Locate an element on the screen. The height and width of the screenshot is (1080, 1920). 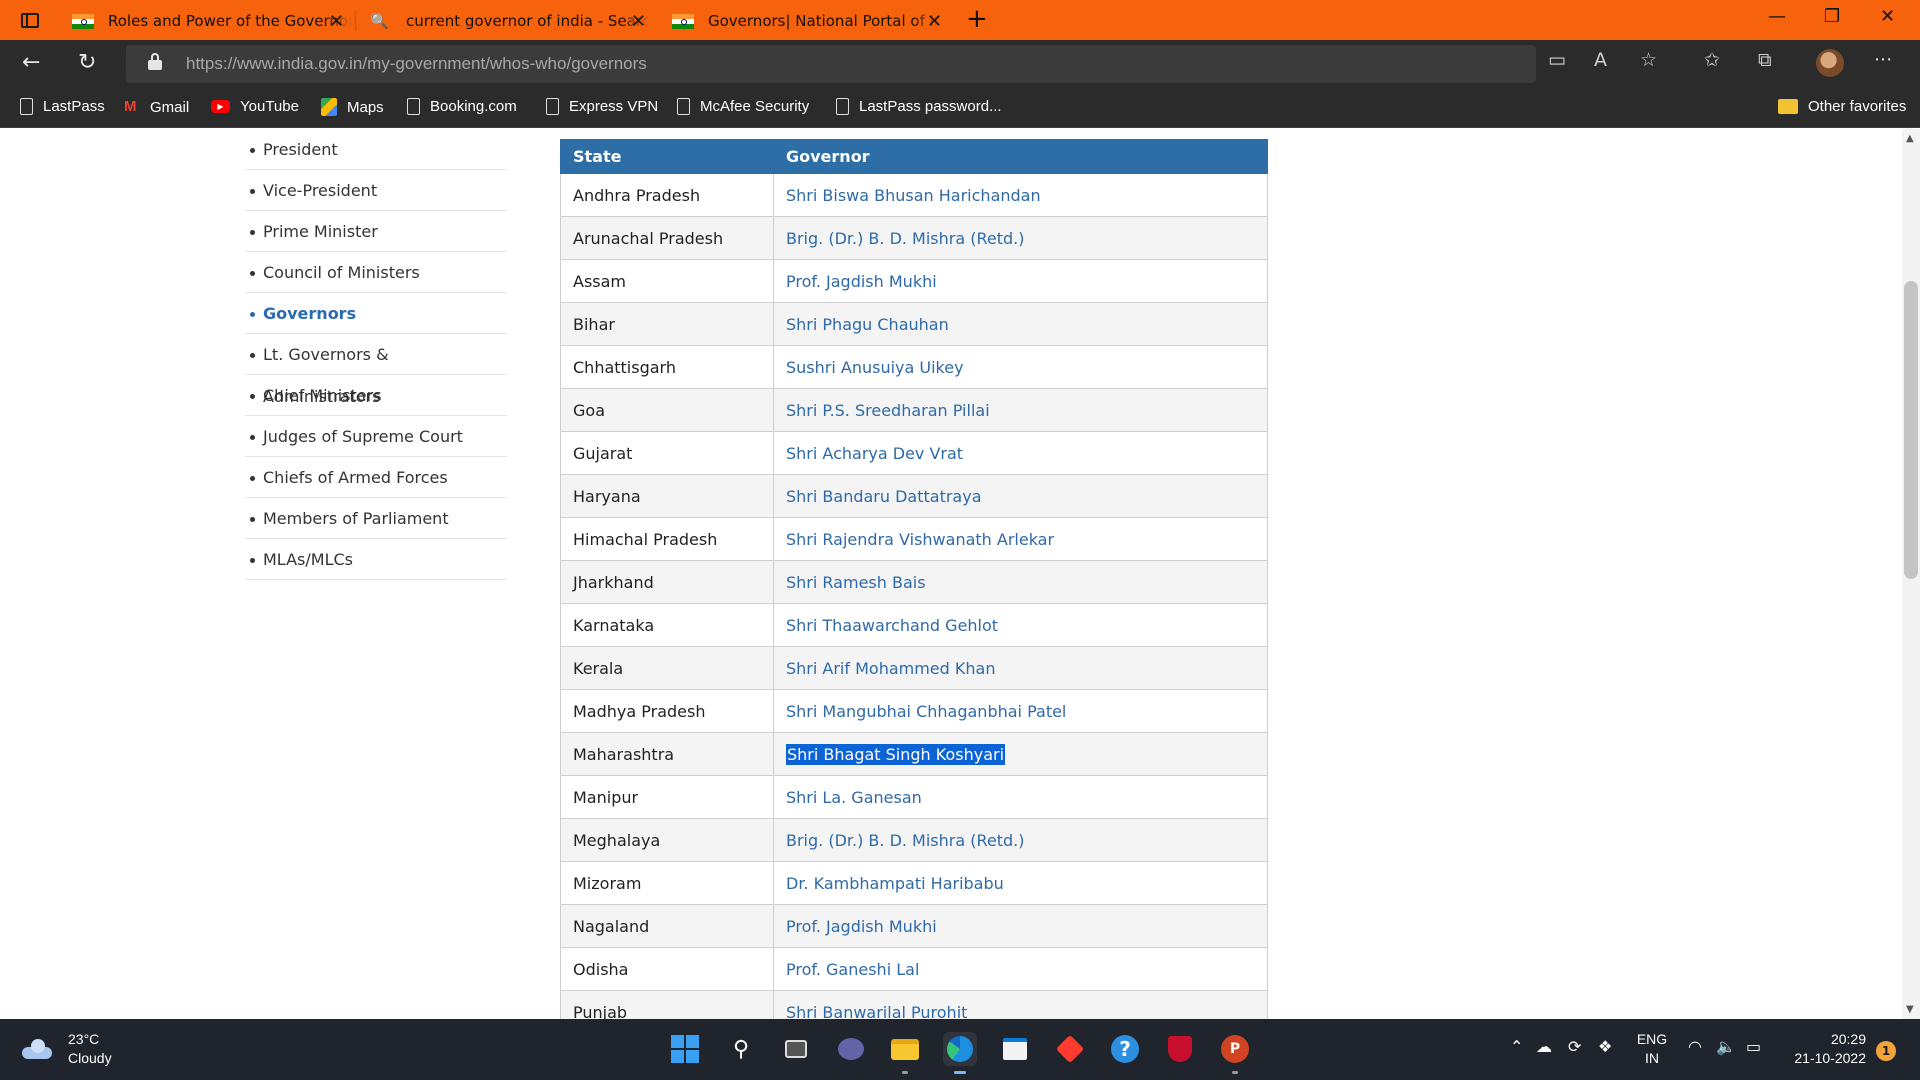
microsoft-store-icon is located at coordinates (1015, 1049).